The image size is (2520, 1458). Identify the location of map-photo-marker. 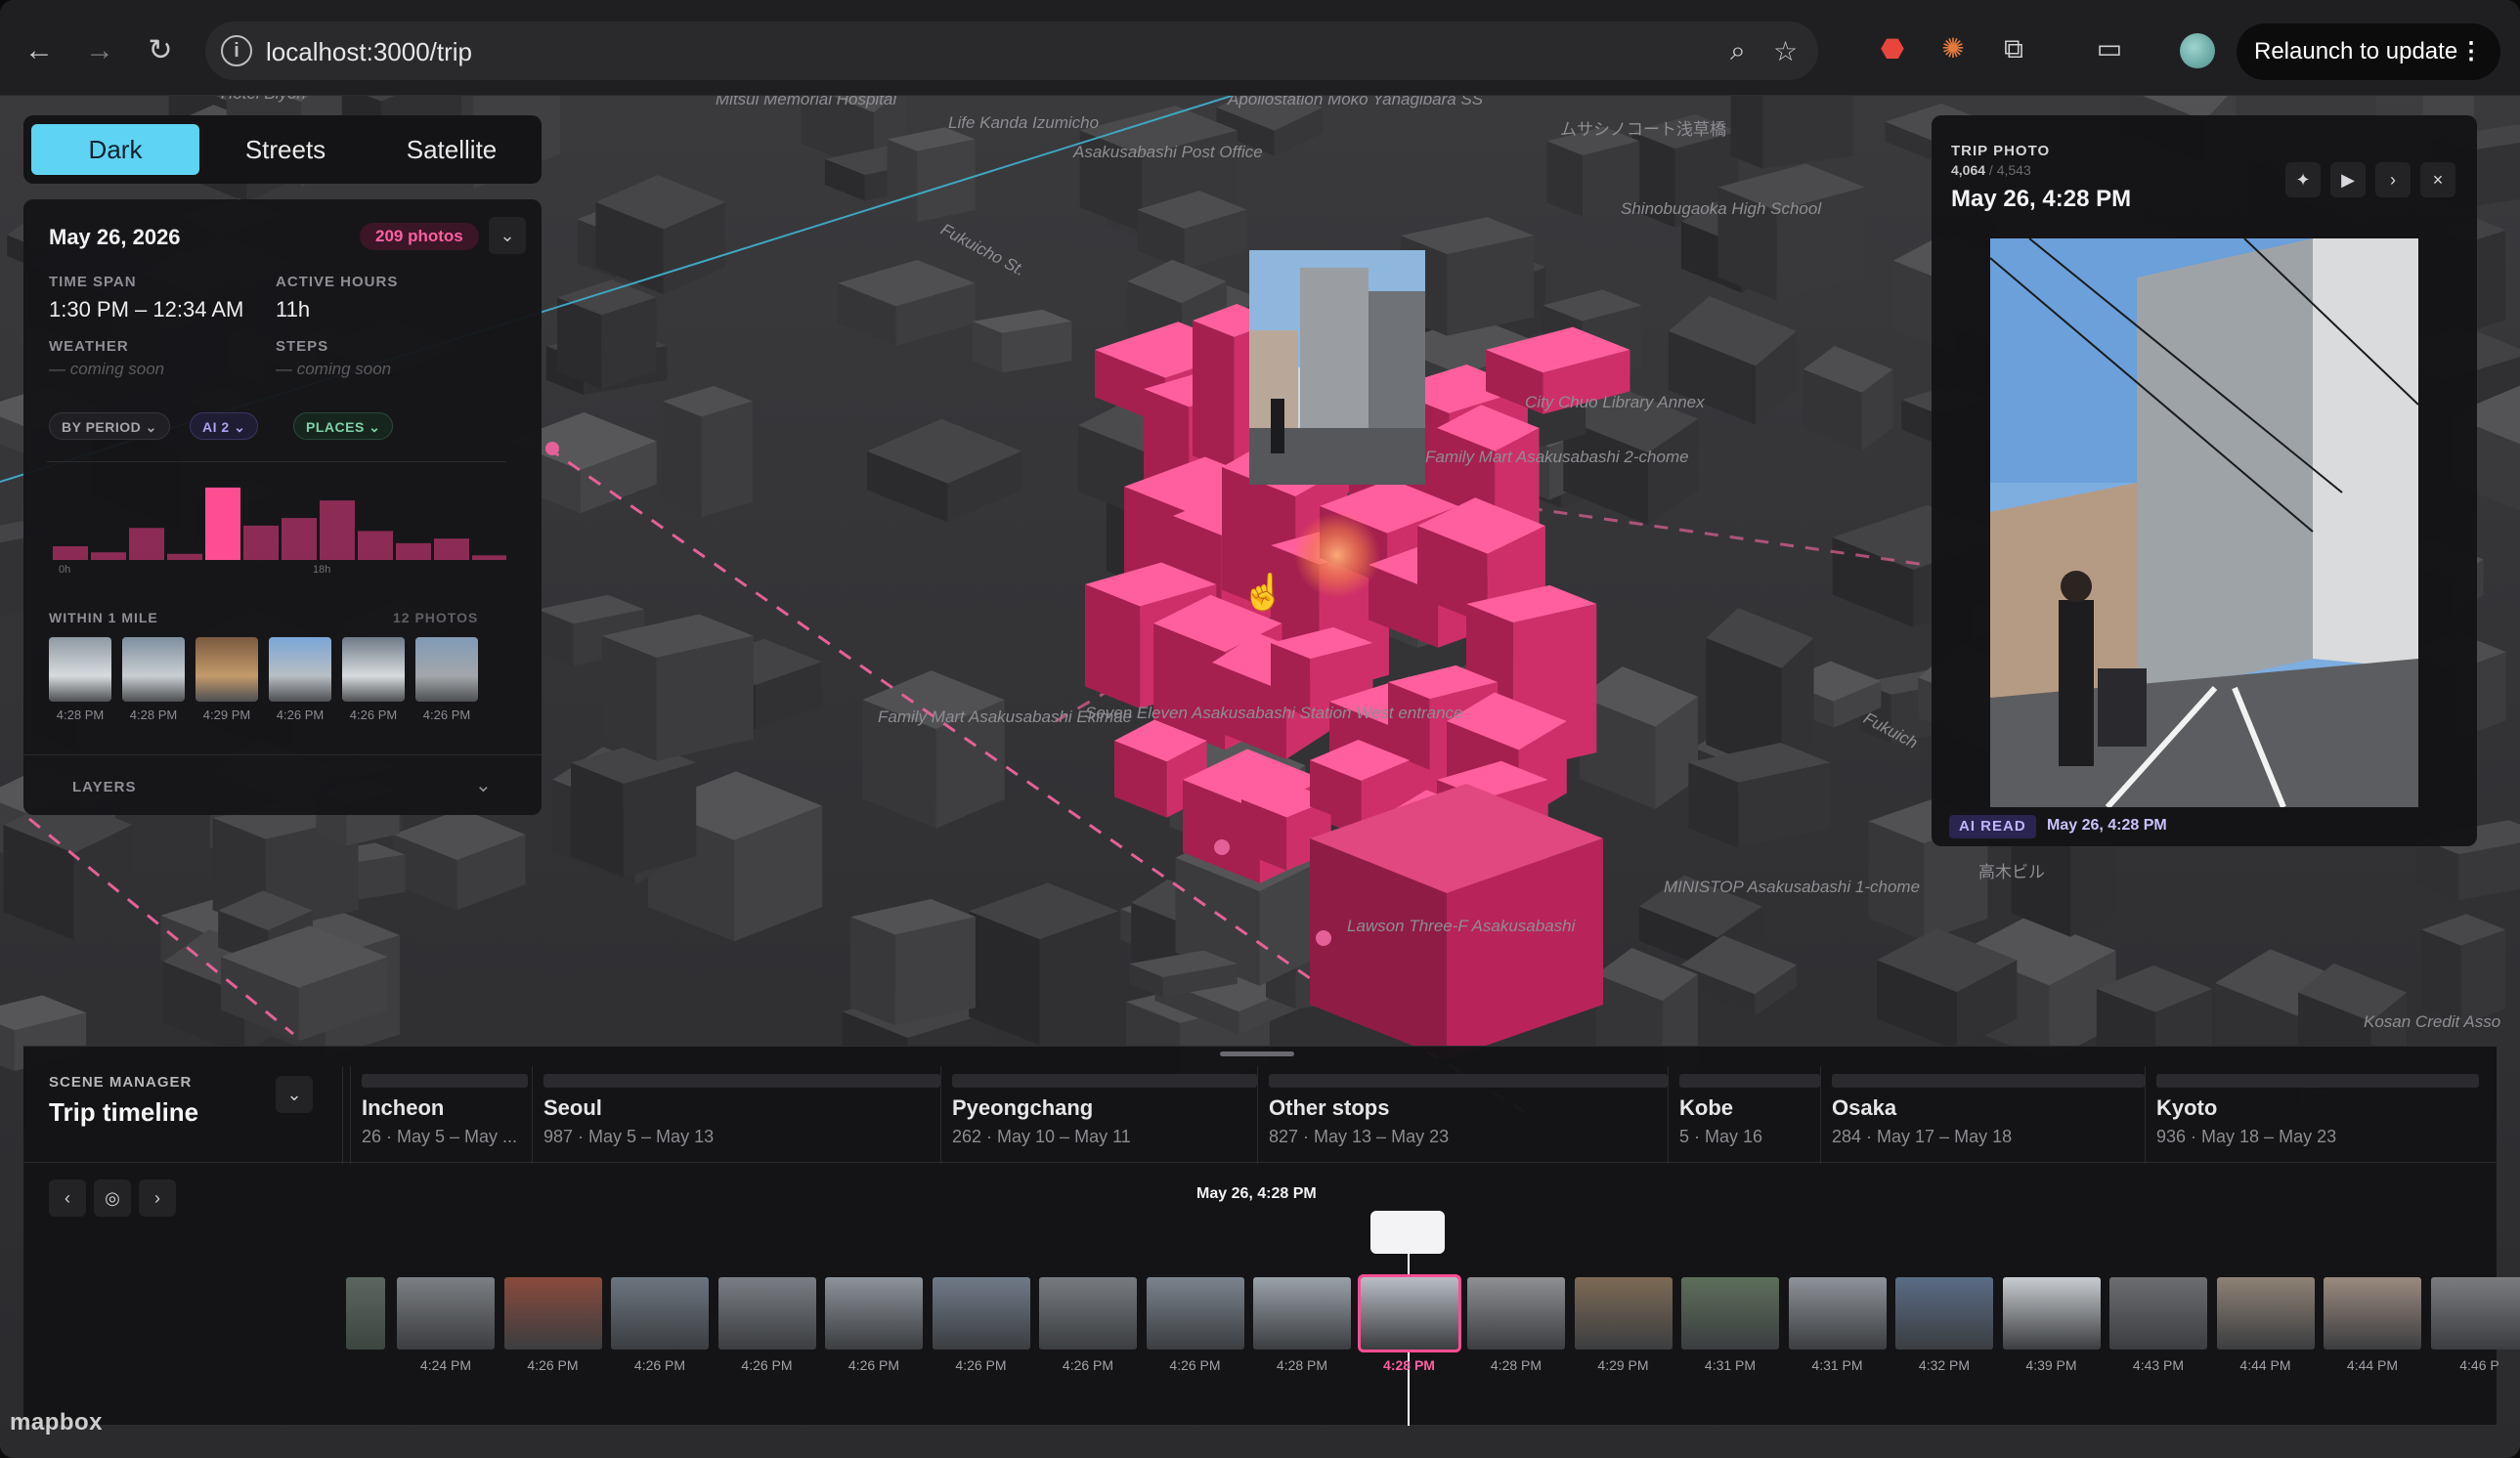
(1337, 367).